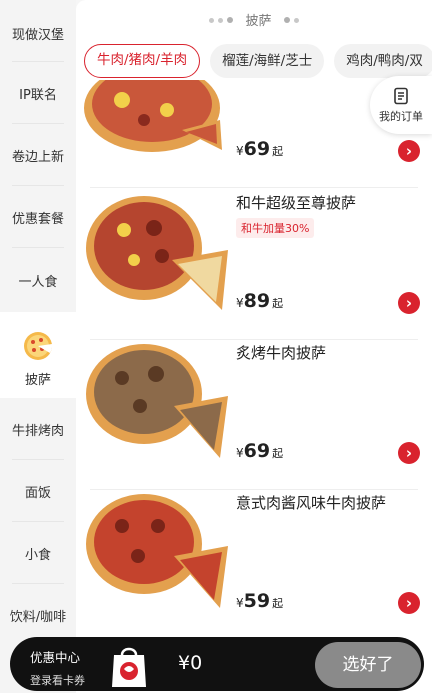 The image size is (432, 693). I want to click on sidebar-item-rice: 面饭, so click(38, 491).